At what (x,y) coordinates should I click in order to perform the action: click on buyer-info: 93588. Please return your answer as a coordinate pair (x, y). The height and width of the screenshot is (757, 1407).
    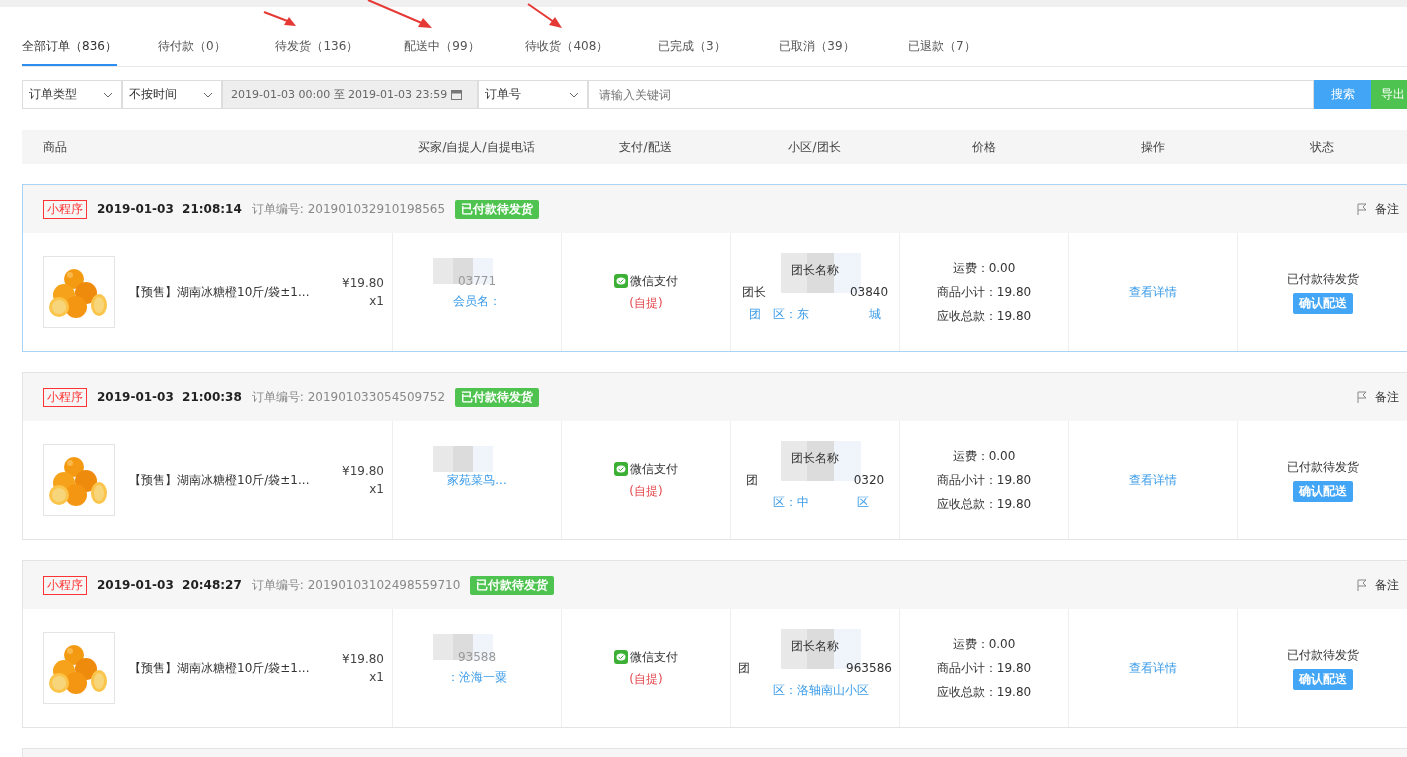
    Looking at the image, I should click on (477, 657).